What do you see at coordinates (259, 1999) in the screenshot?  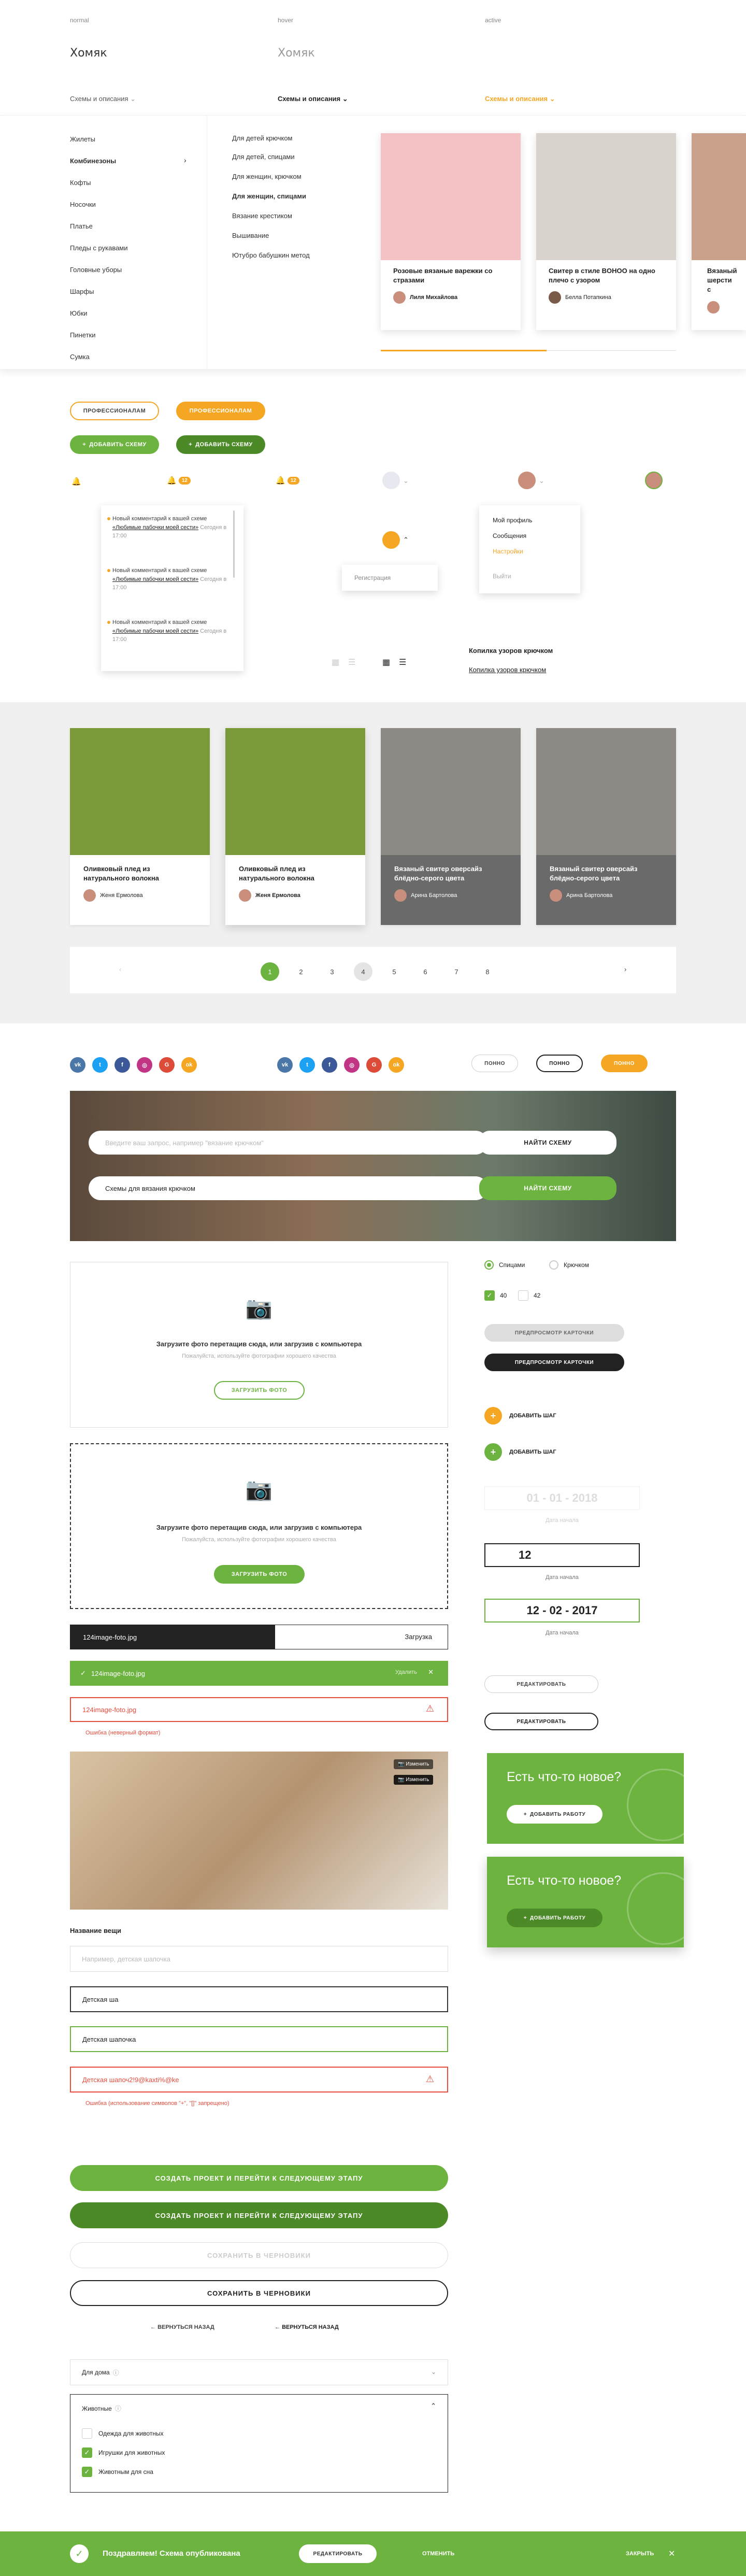 I see `name-input-focused: Детская ша` at bounding box center [259, 1999].